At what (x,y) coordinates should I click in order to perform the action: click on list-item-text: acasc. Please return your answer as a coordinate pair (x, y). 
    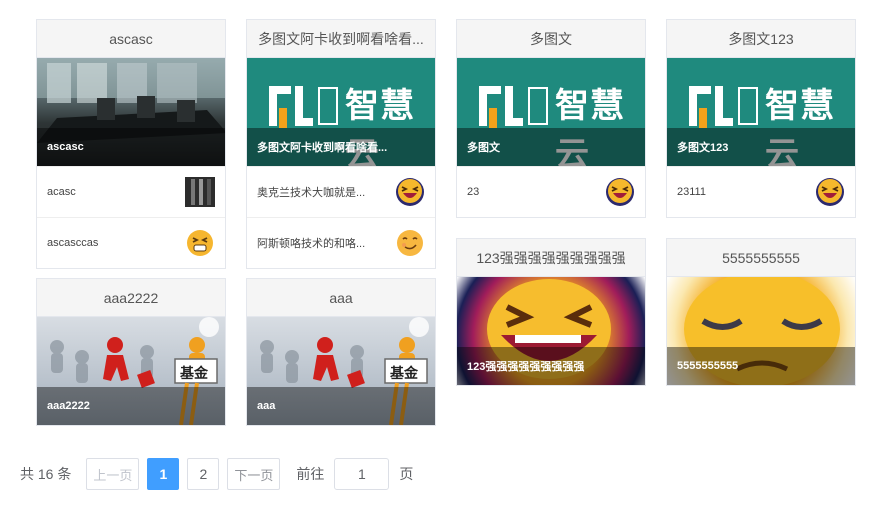
    Looking at the image, I should click on (61, 192).